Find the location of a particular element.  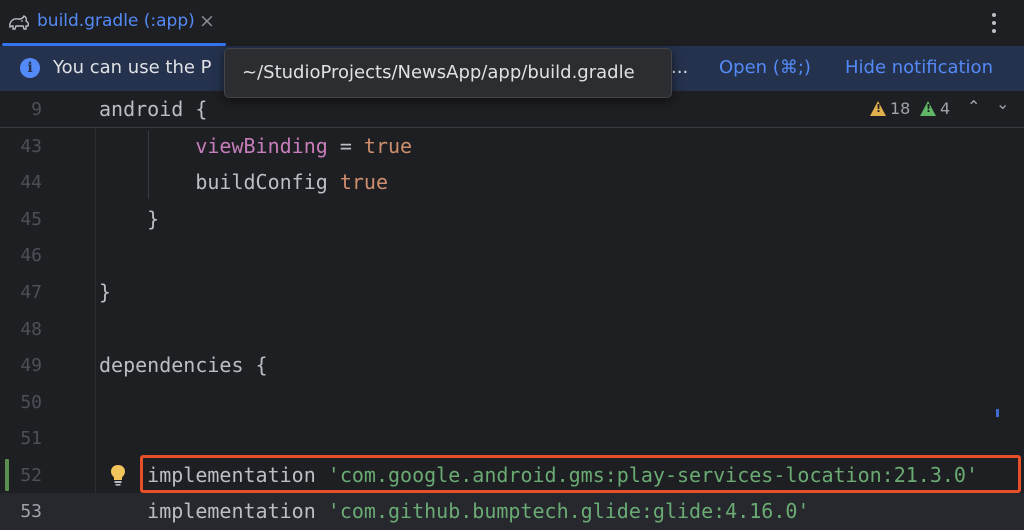

tab-build-gradle: build.gradle (:app) × is located at coordinates (113, 23).